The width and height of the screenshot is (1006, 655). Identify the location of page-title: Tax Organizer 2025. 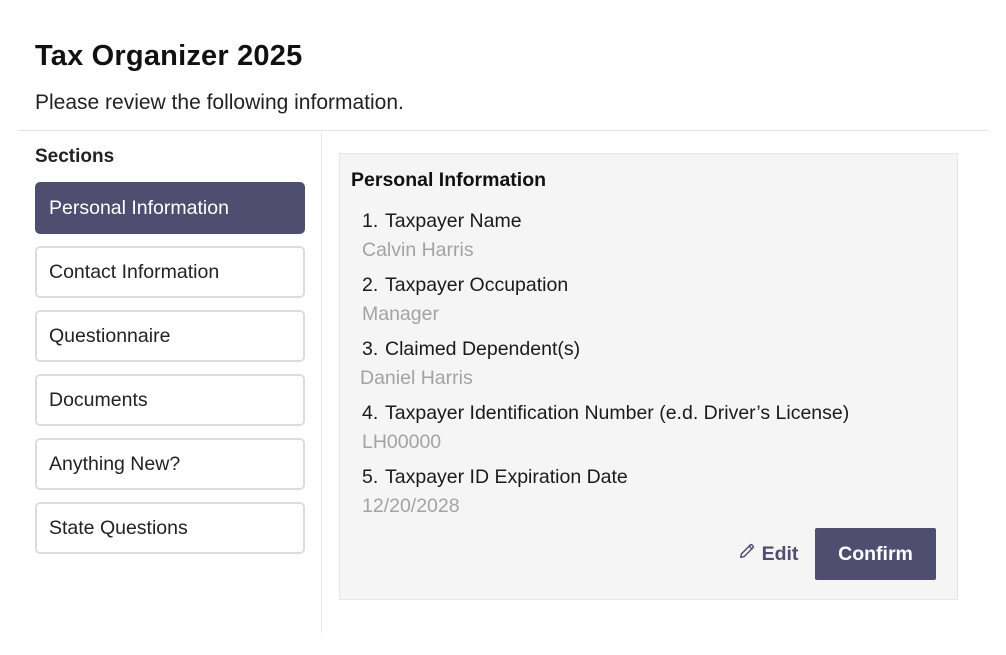
(169, 56).